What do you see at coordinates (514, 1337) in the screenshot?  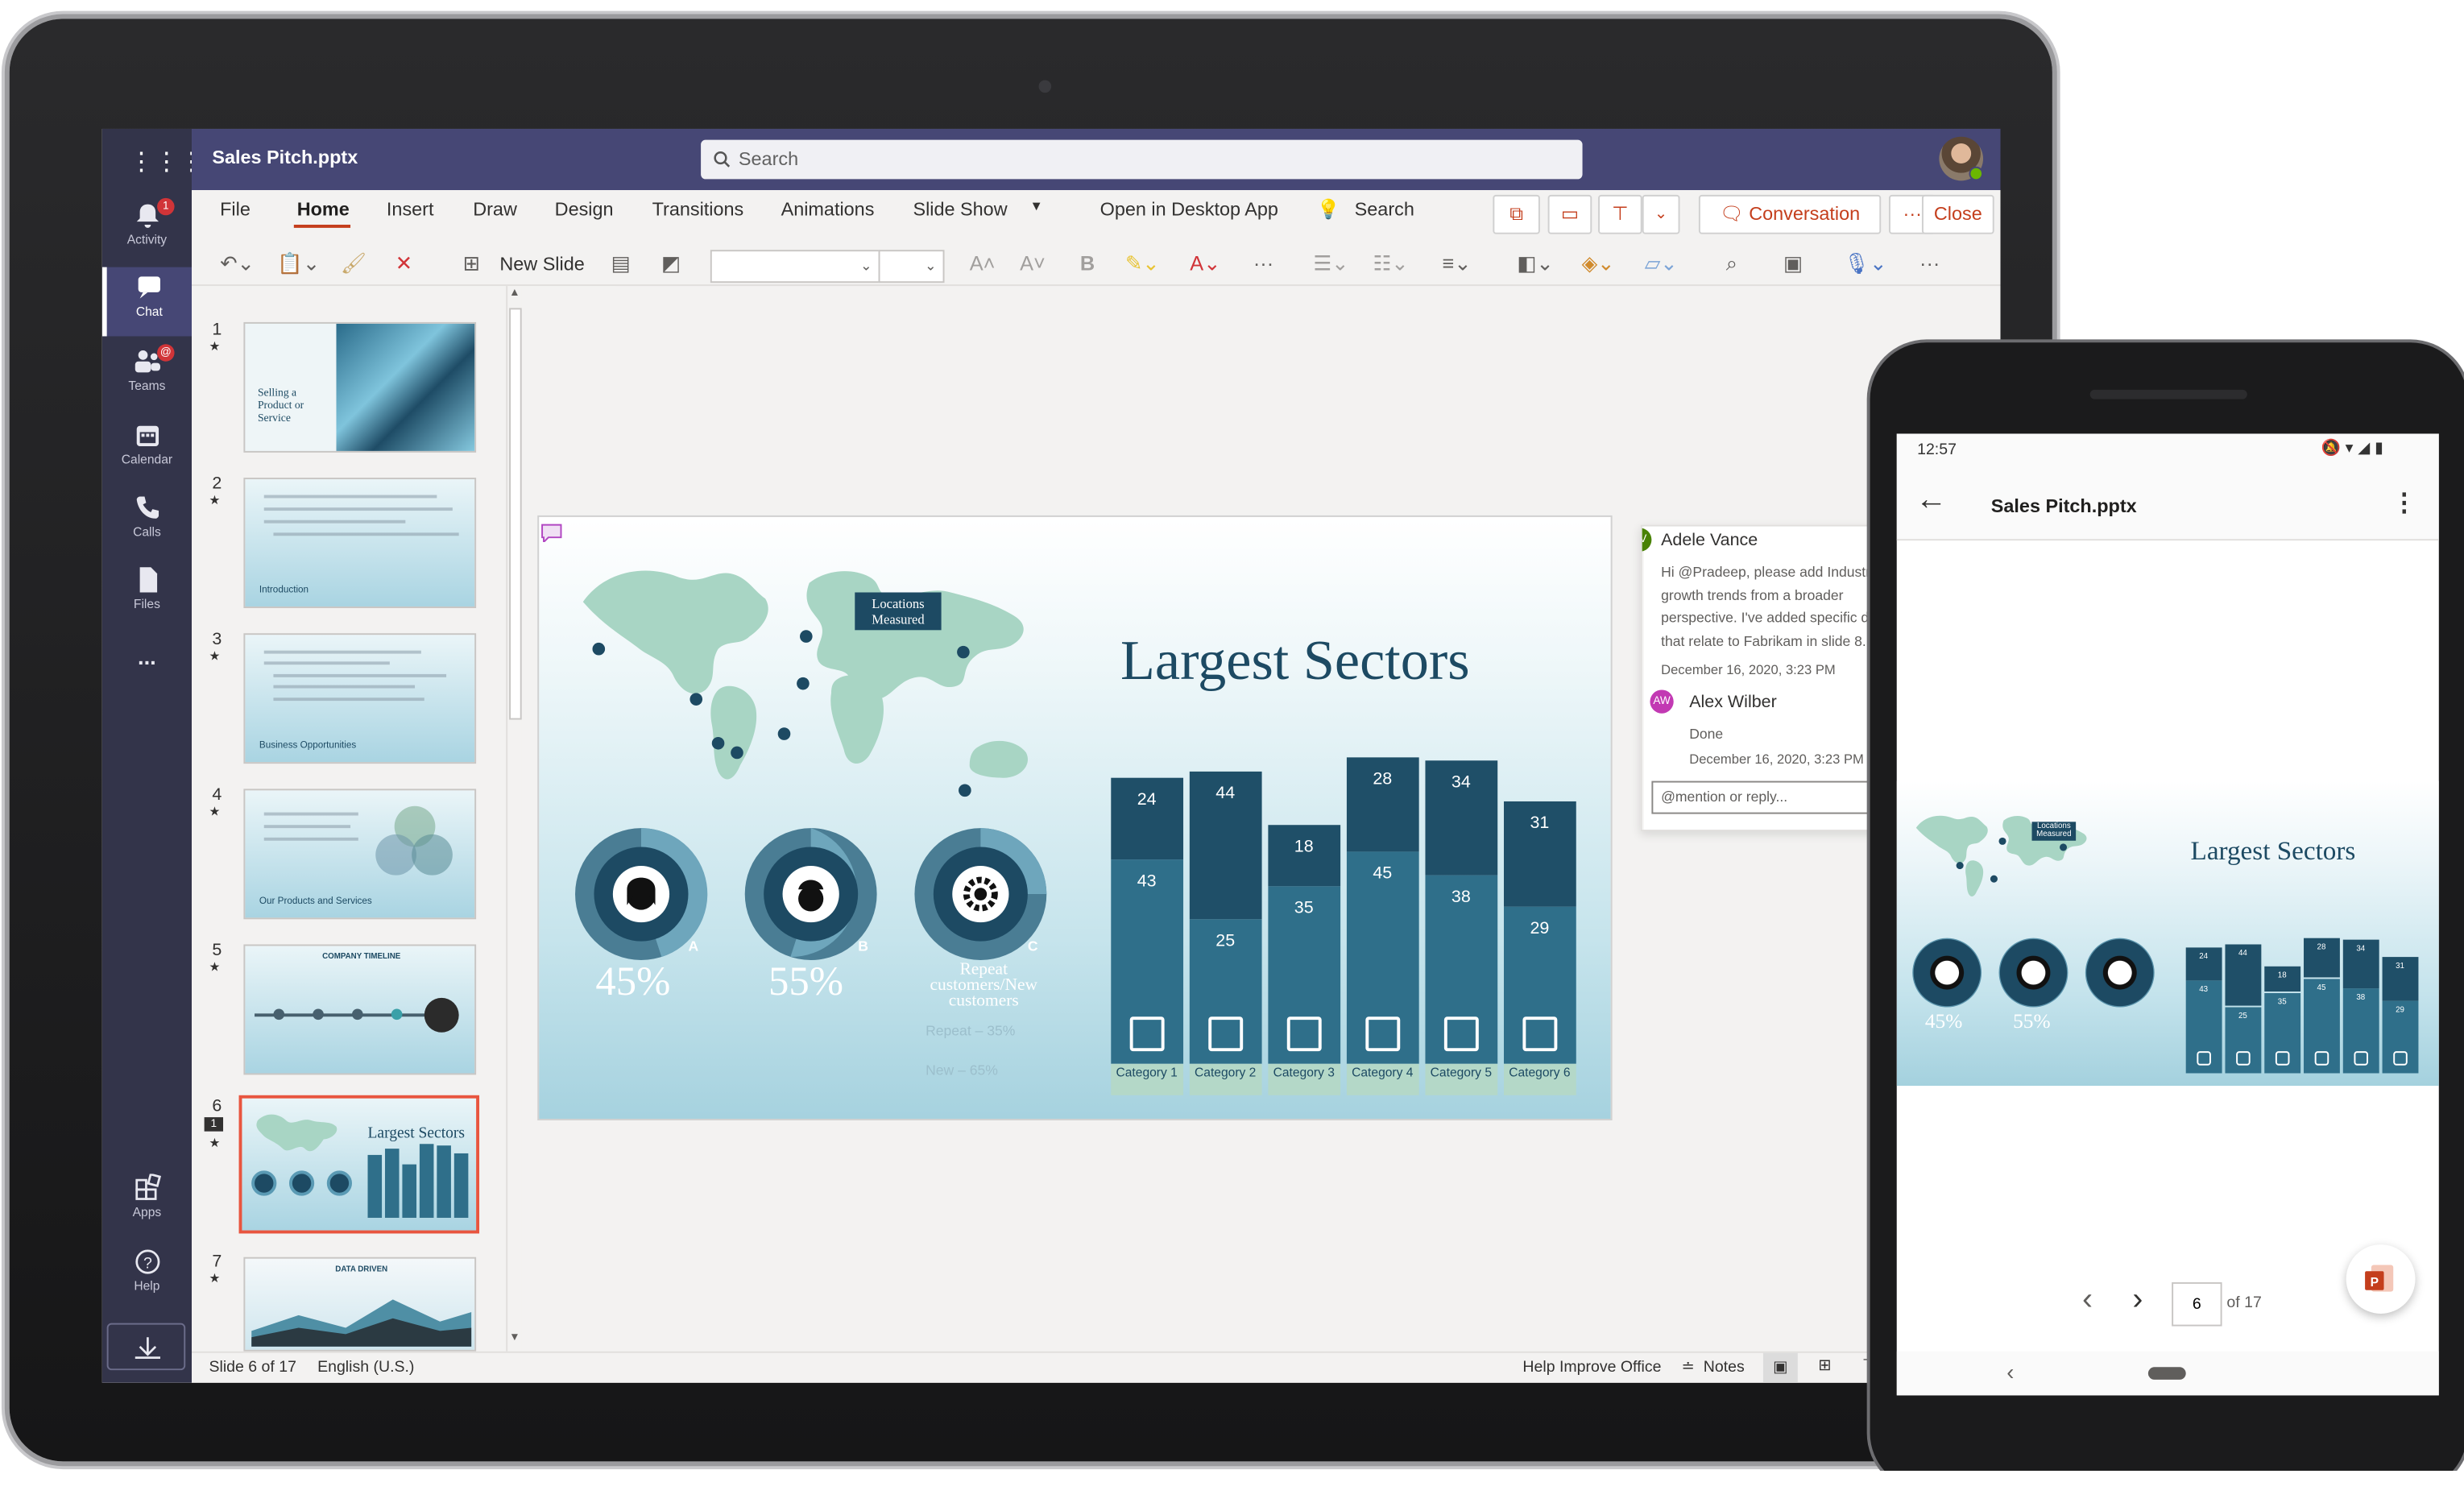 I see `scroll-down-icon: ▼` at bounding box center [514, 1337].